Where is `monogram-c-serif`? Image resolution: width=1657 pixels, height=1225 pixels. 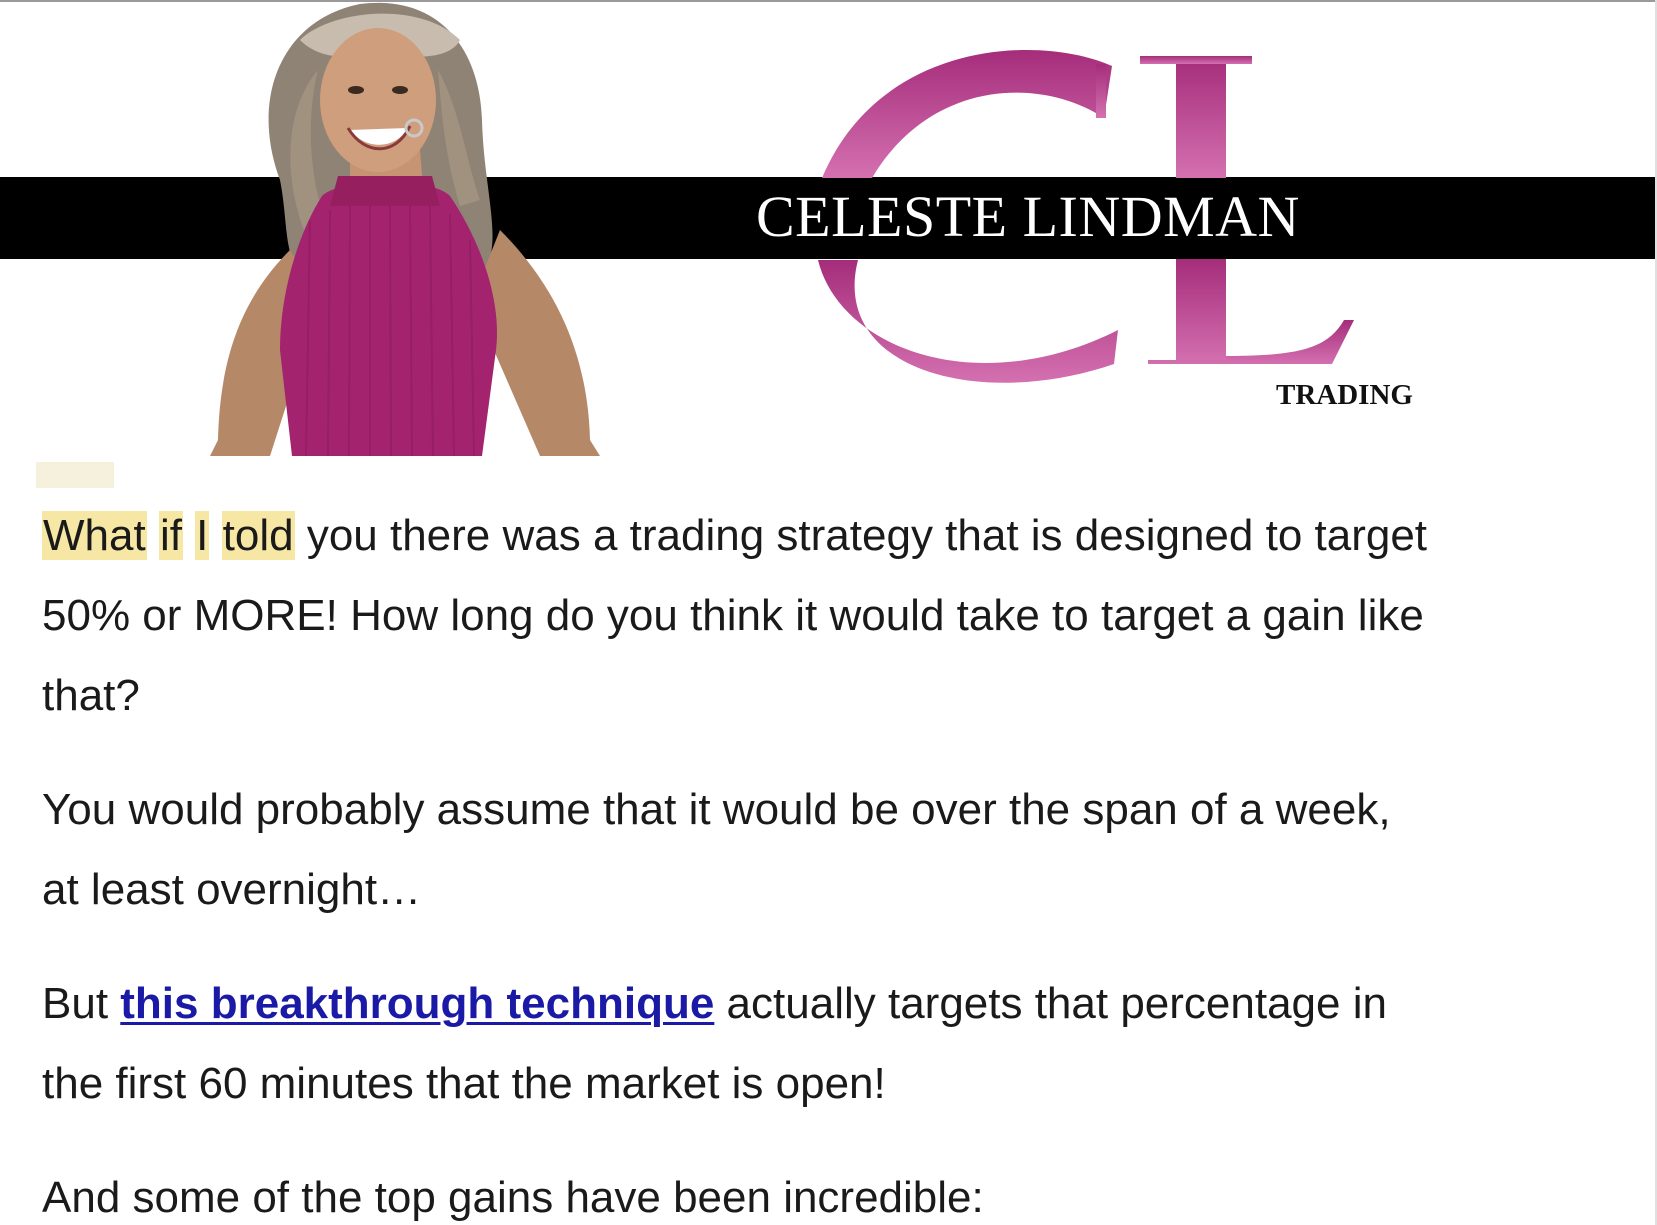 monogram-c-serif is located at coordinates (1101, 91).